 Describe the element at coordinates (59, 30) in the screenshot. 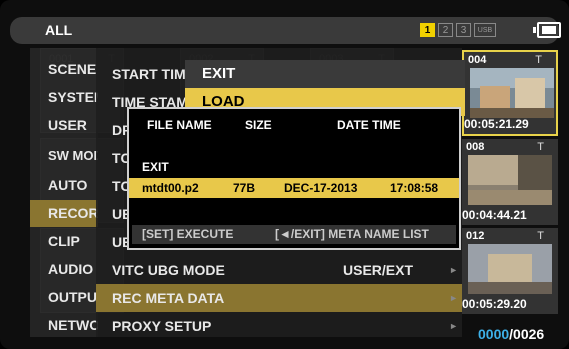

I see `view-title: ALL` at that location.